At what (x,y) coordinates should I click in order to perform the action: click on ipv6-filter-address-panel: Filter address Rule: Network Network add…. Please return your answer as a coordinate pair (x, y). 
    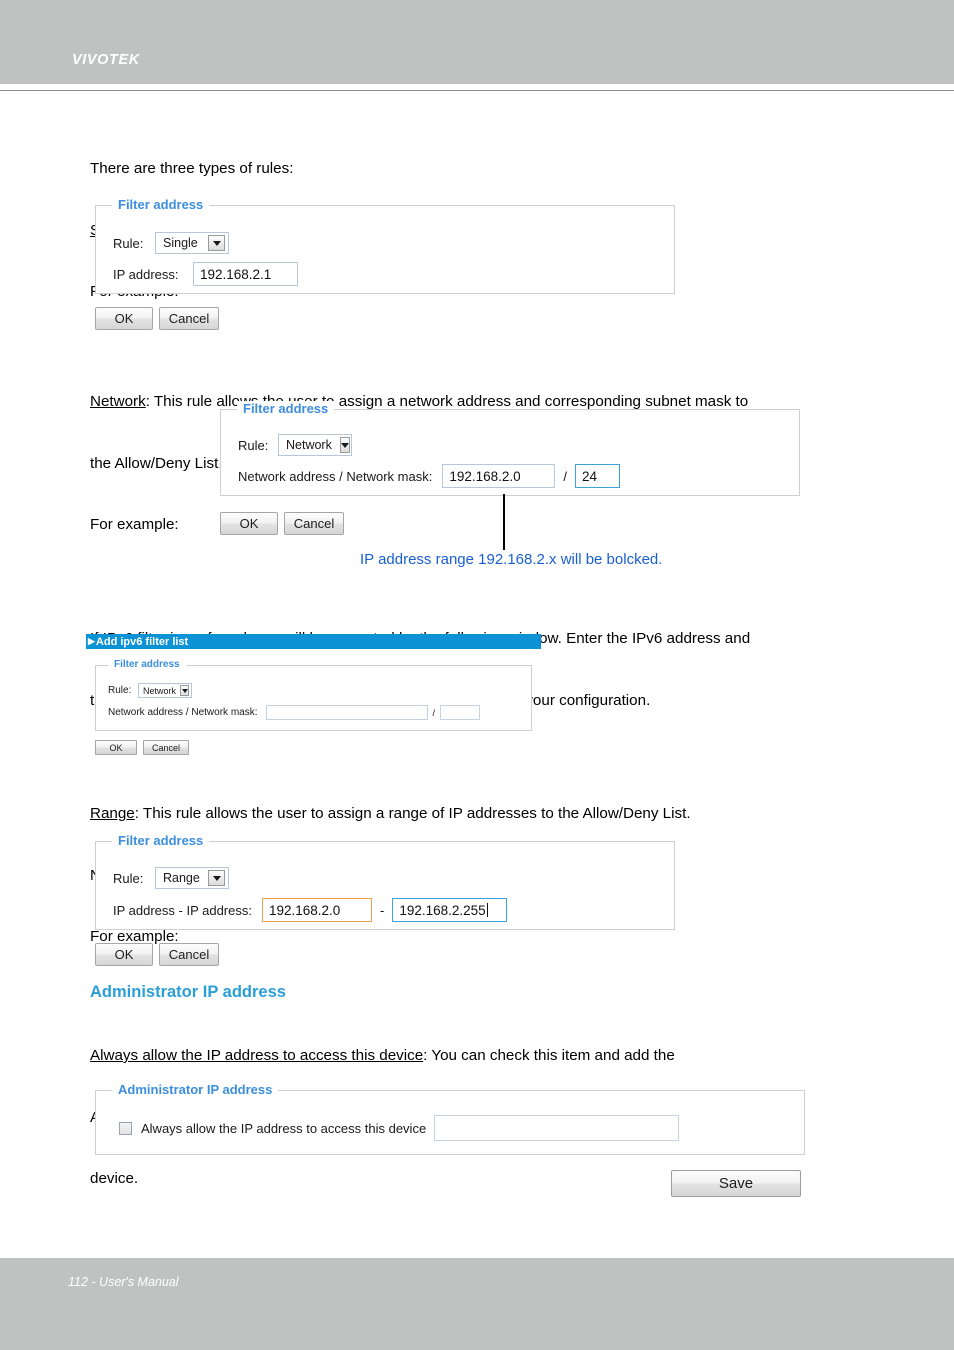
    Looking at the image, I should click on (313, 695).